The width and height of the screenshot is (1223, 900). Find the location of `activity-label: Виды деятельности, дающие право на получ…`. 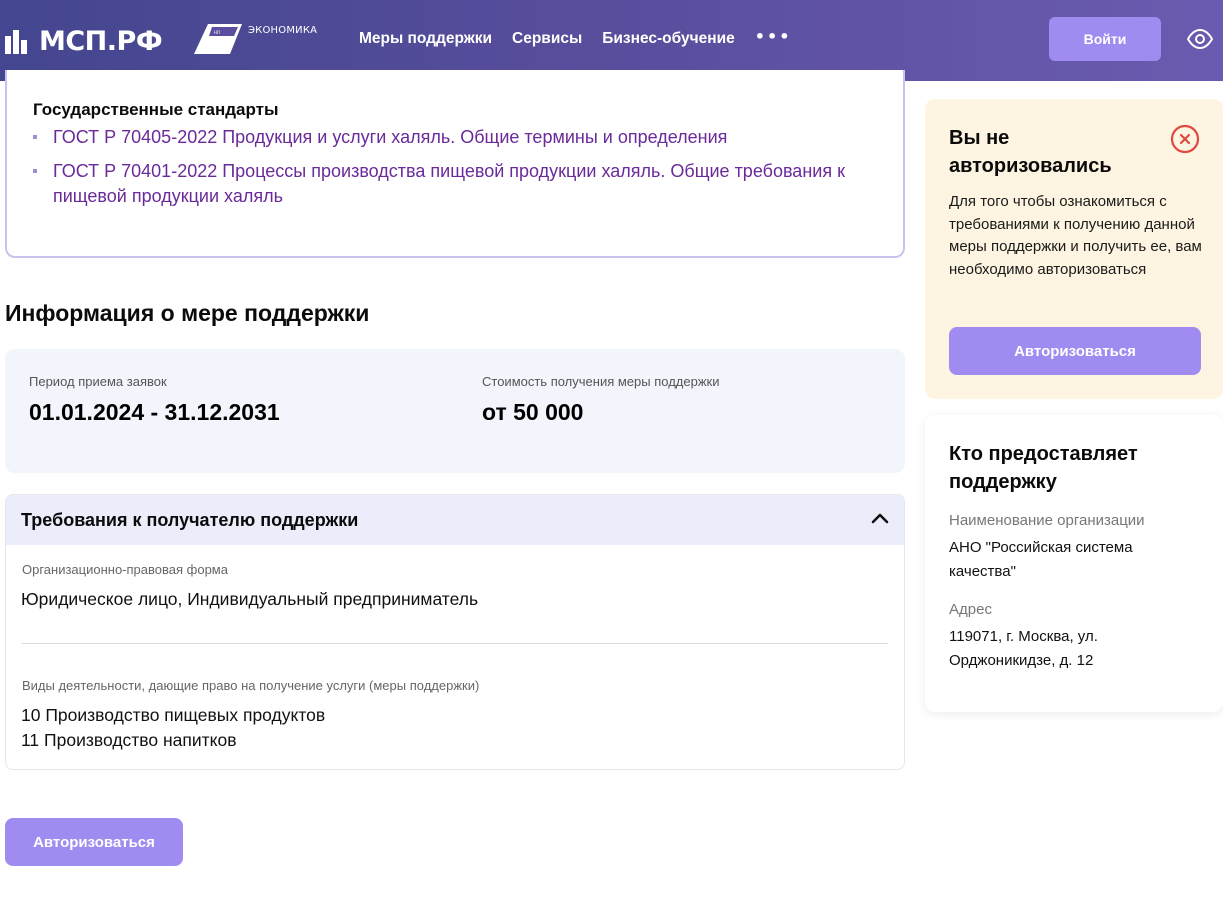

activity-label: Виды деятельности, дающие право на получ… is located at coordinates (251, 685).